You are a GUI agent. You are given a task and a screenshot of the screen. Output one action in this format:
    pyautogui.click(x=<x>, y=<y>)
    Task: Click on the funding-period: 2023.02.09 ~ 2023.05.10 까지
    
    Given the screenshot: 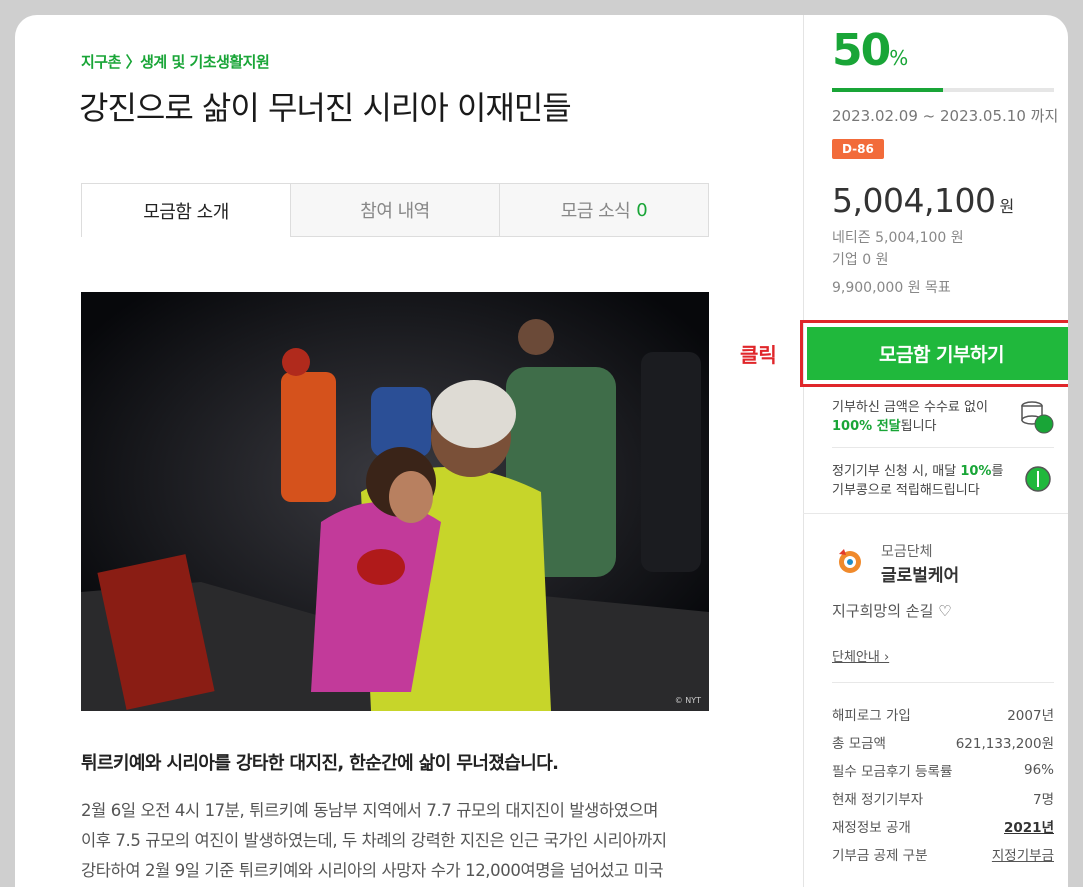 What is the action you would take?
    pyautogui.click(x=945, y=115)
    